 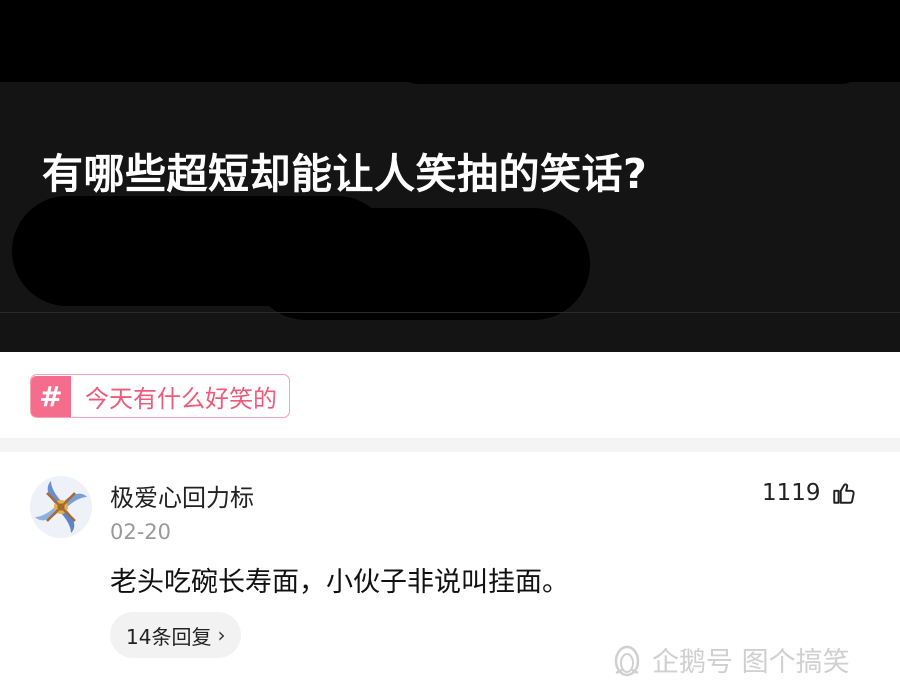 I want to click on like-button: 1119, so click(x=809, y=493).